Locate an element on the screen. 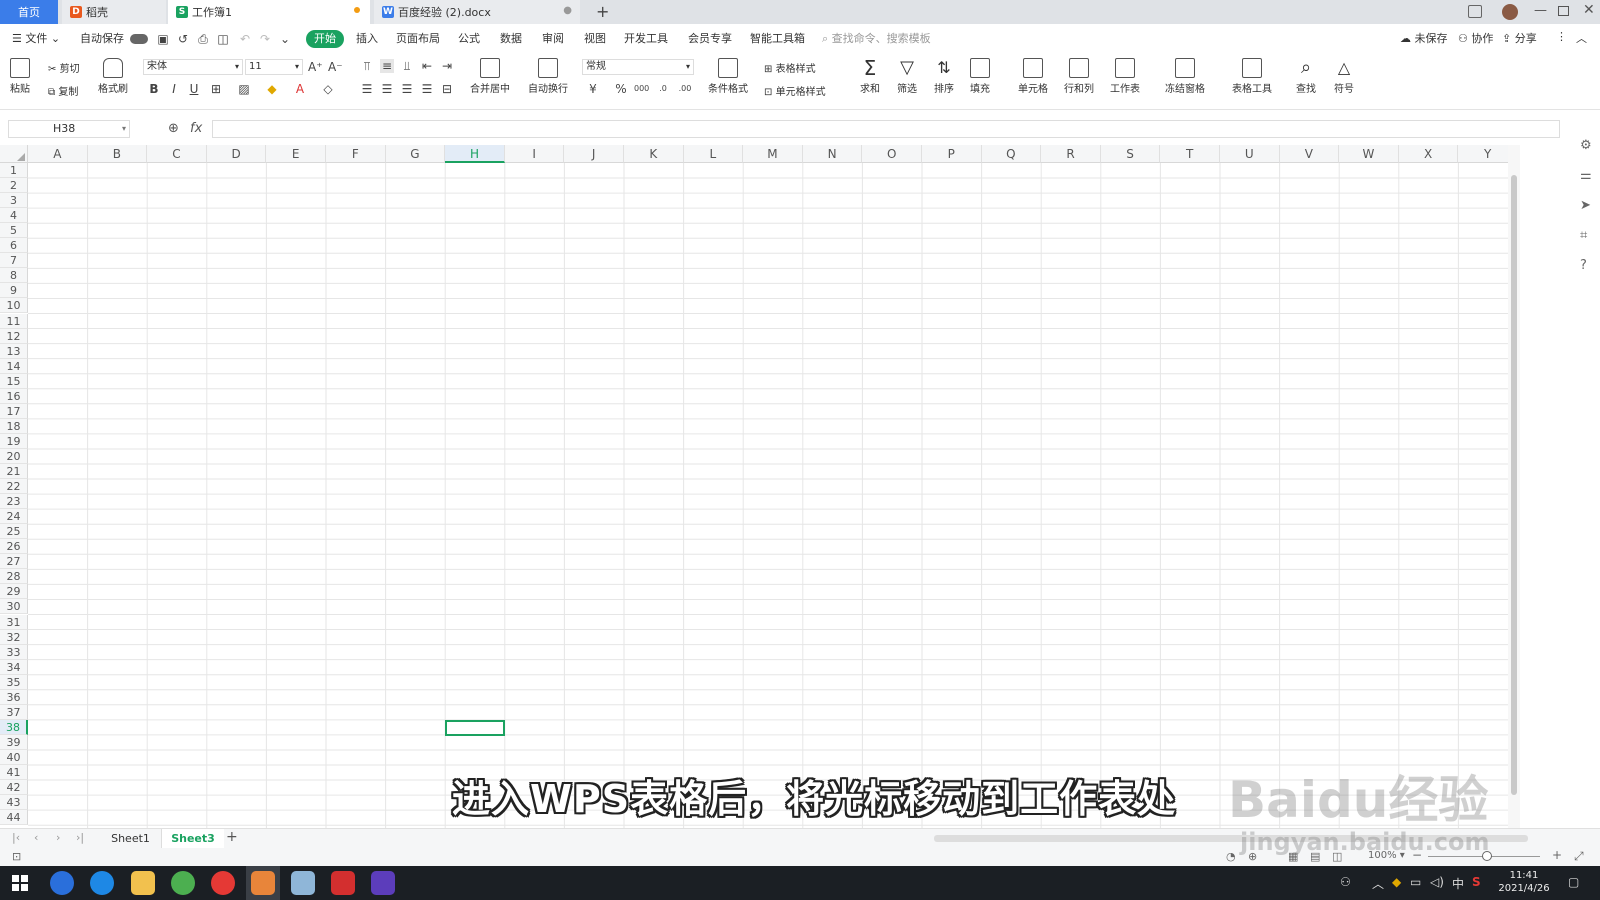 Image resolution: width=1600 pixels, height=900 pixels. minimize-icon: — is located at coordinates (1540, 10).